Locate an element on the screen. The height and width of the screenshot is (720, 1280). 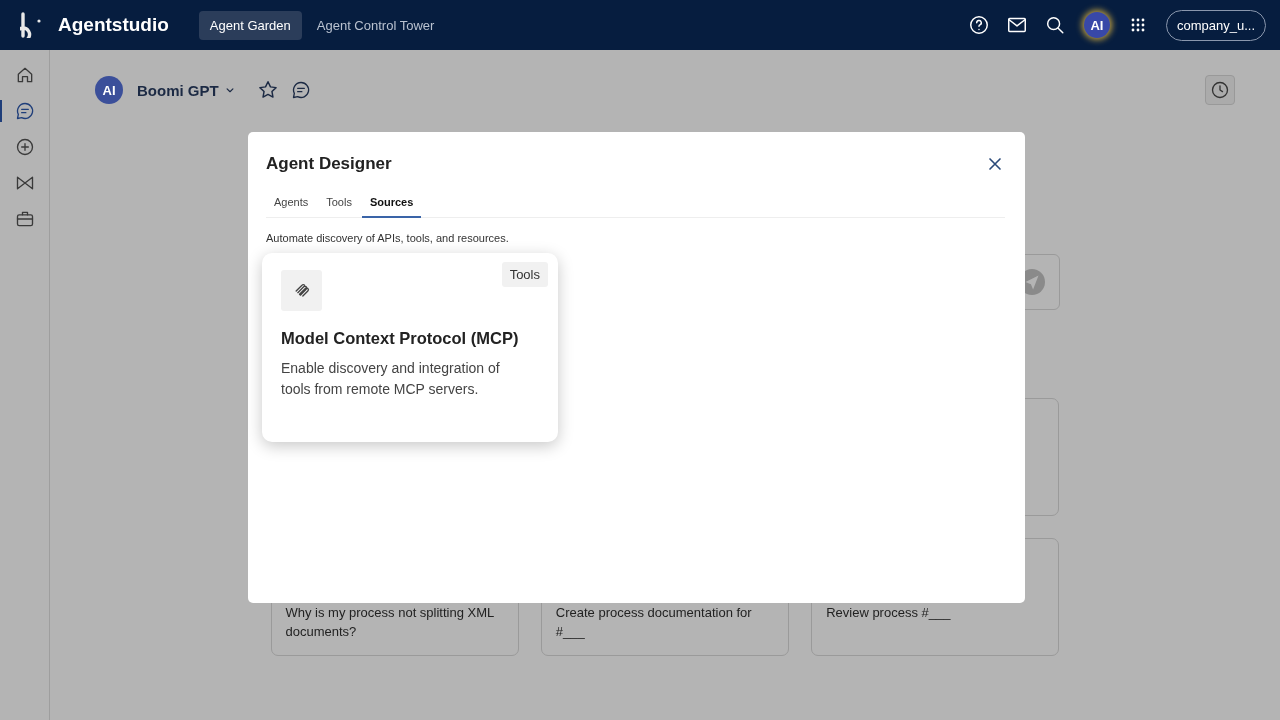
briefcase-icon is located at coordinates (24, 219).